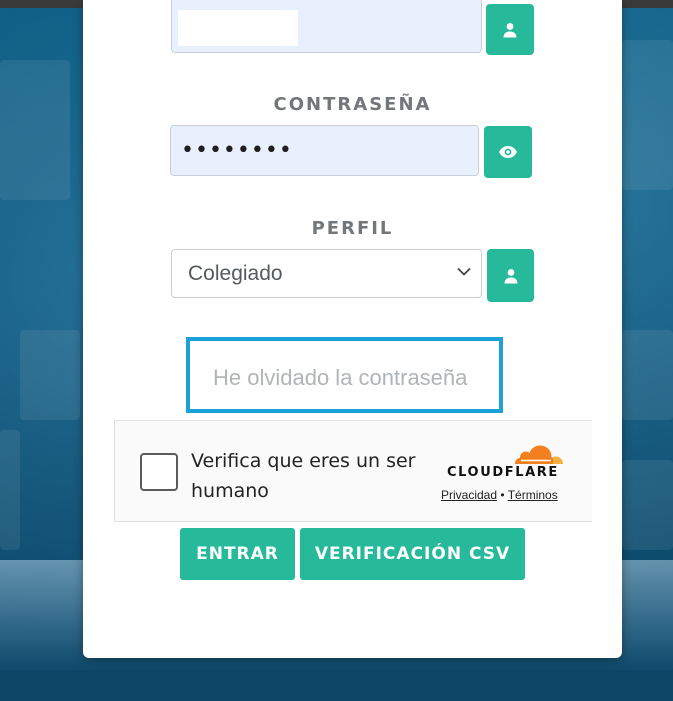  I want to click on eye-icon, so click(508, 152).